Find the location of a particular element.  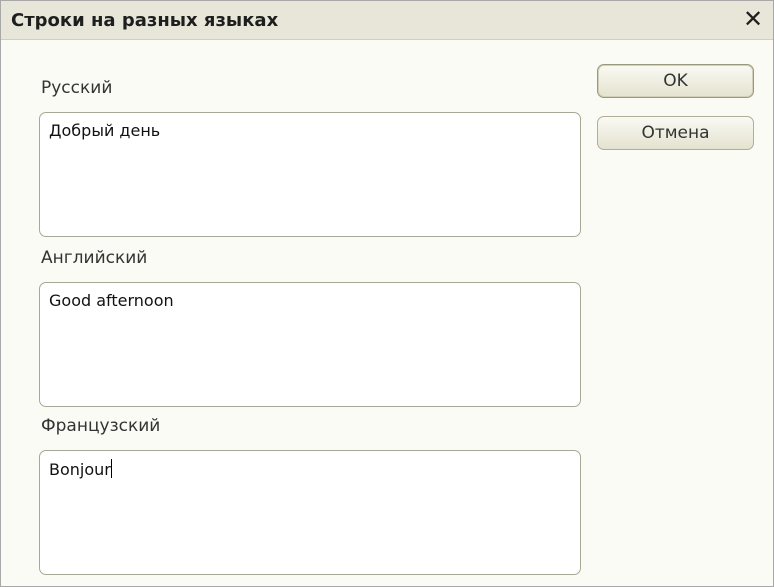

text-caret is located at coordinates (111, 468).